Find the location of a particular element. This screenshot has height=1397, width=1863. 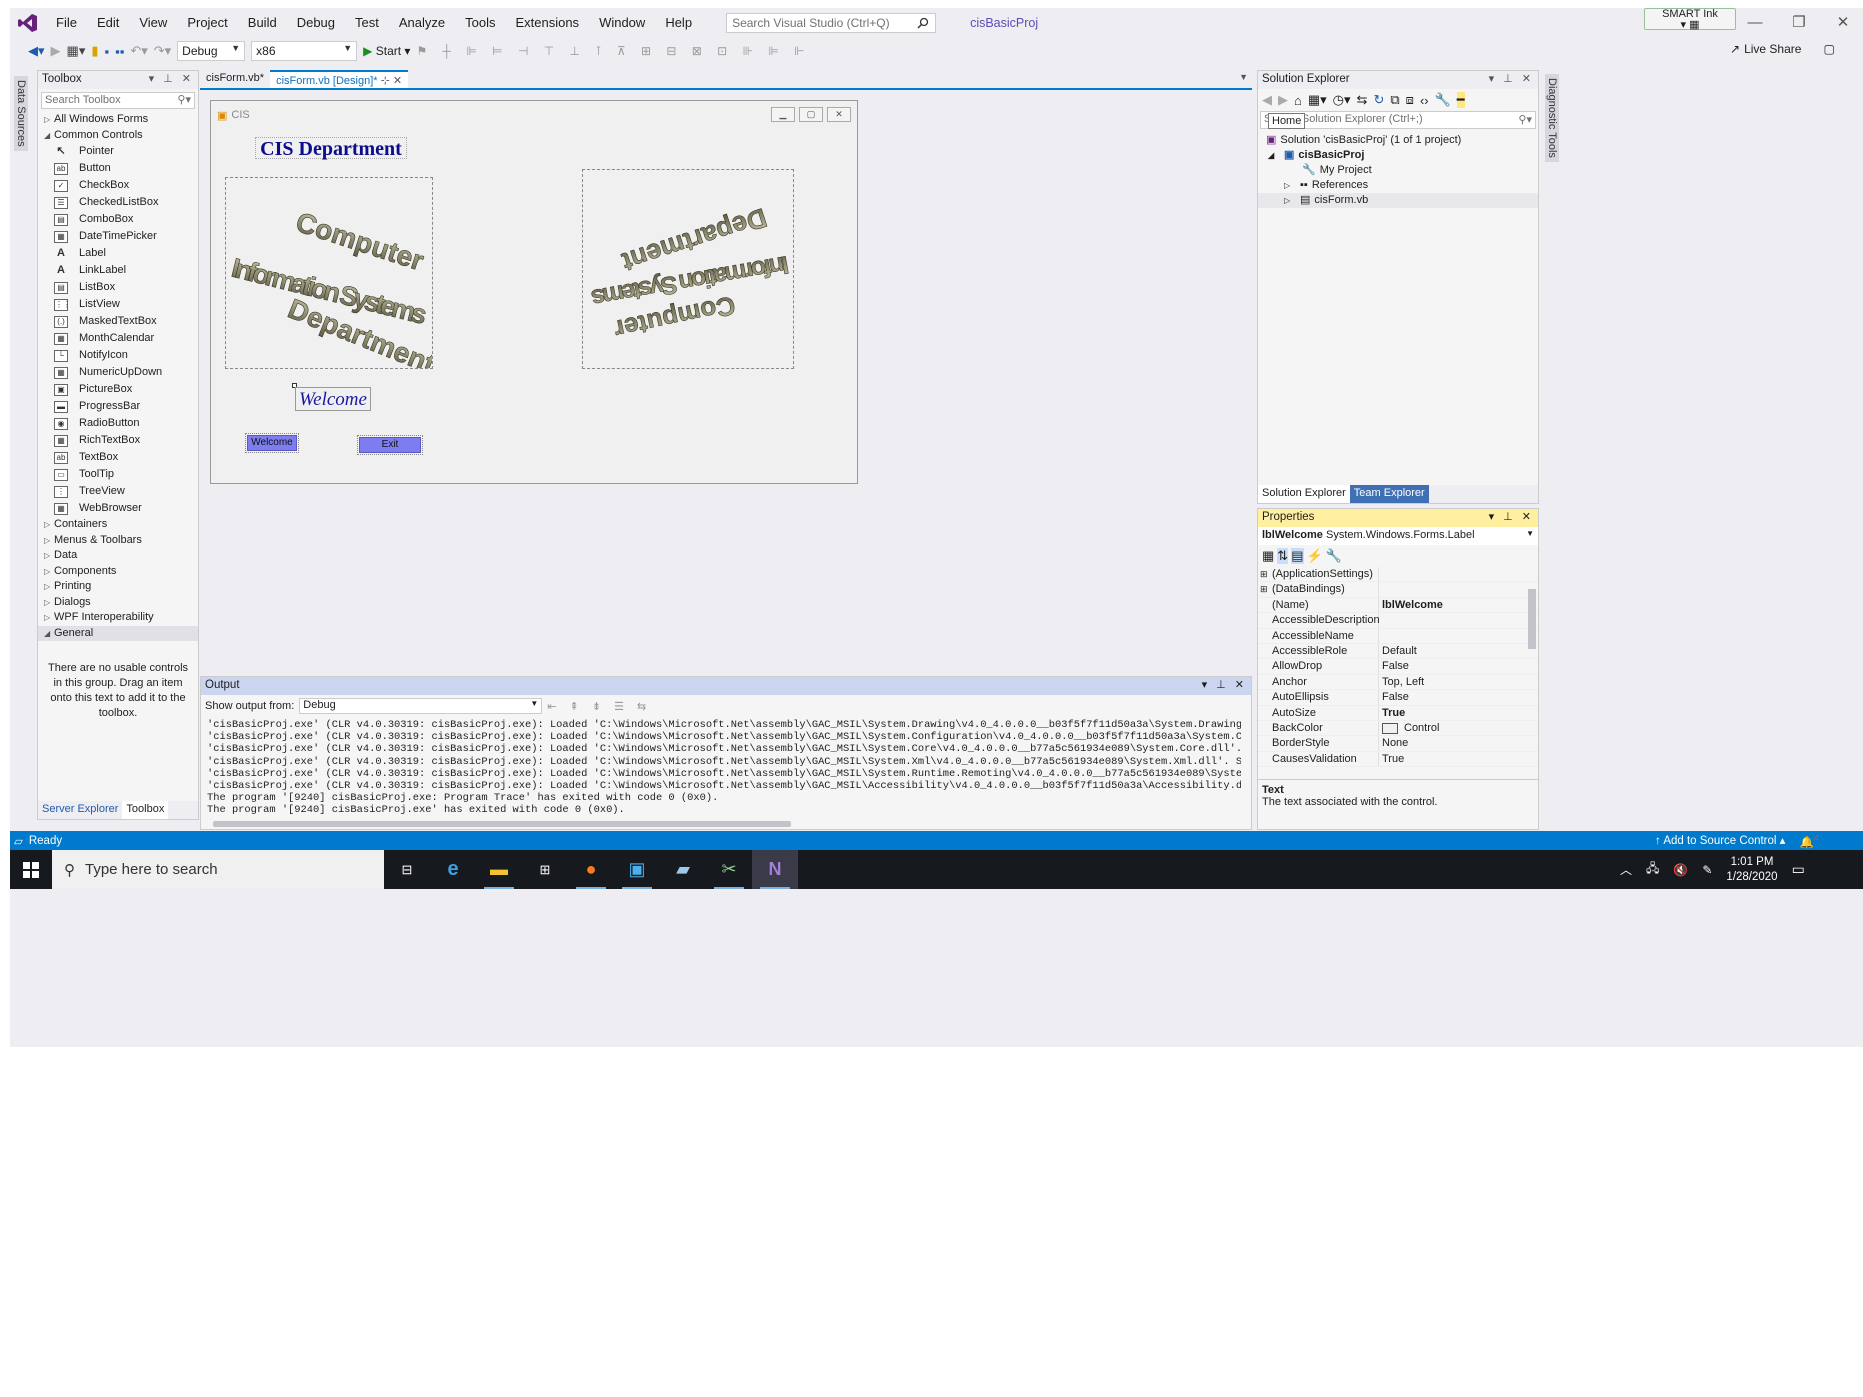

tool-listview: ⋮⋮ ListView is located at coordinates (118, 304).